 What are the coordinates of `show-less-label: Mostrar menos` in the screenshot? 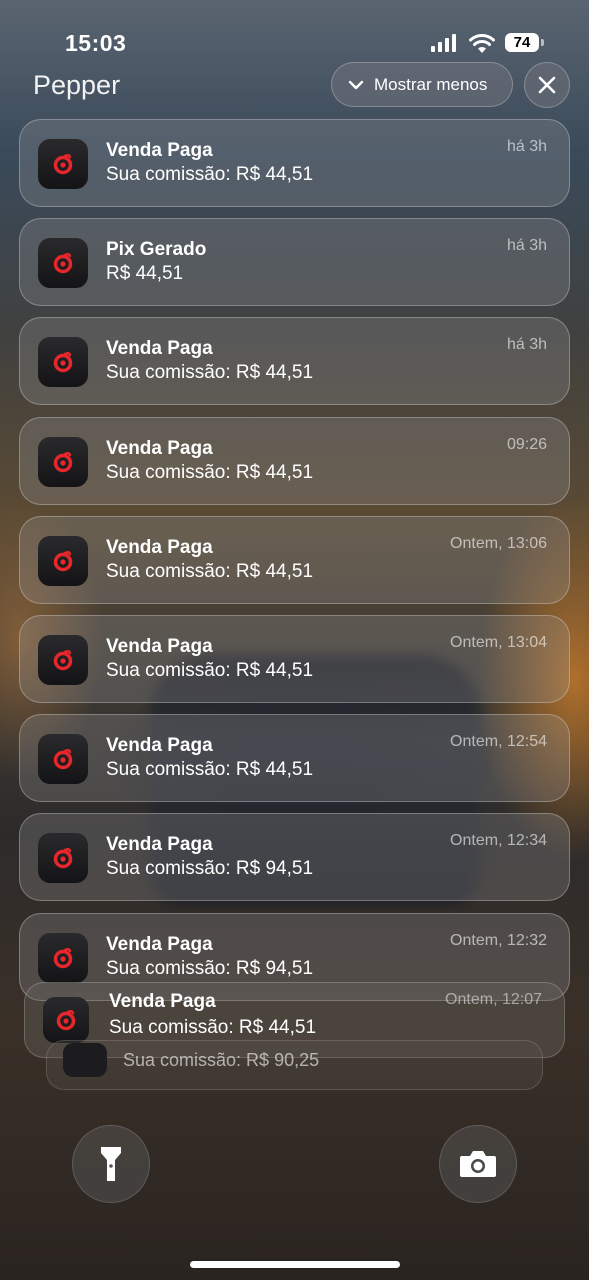 It's located at (431, 84).